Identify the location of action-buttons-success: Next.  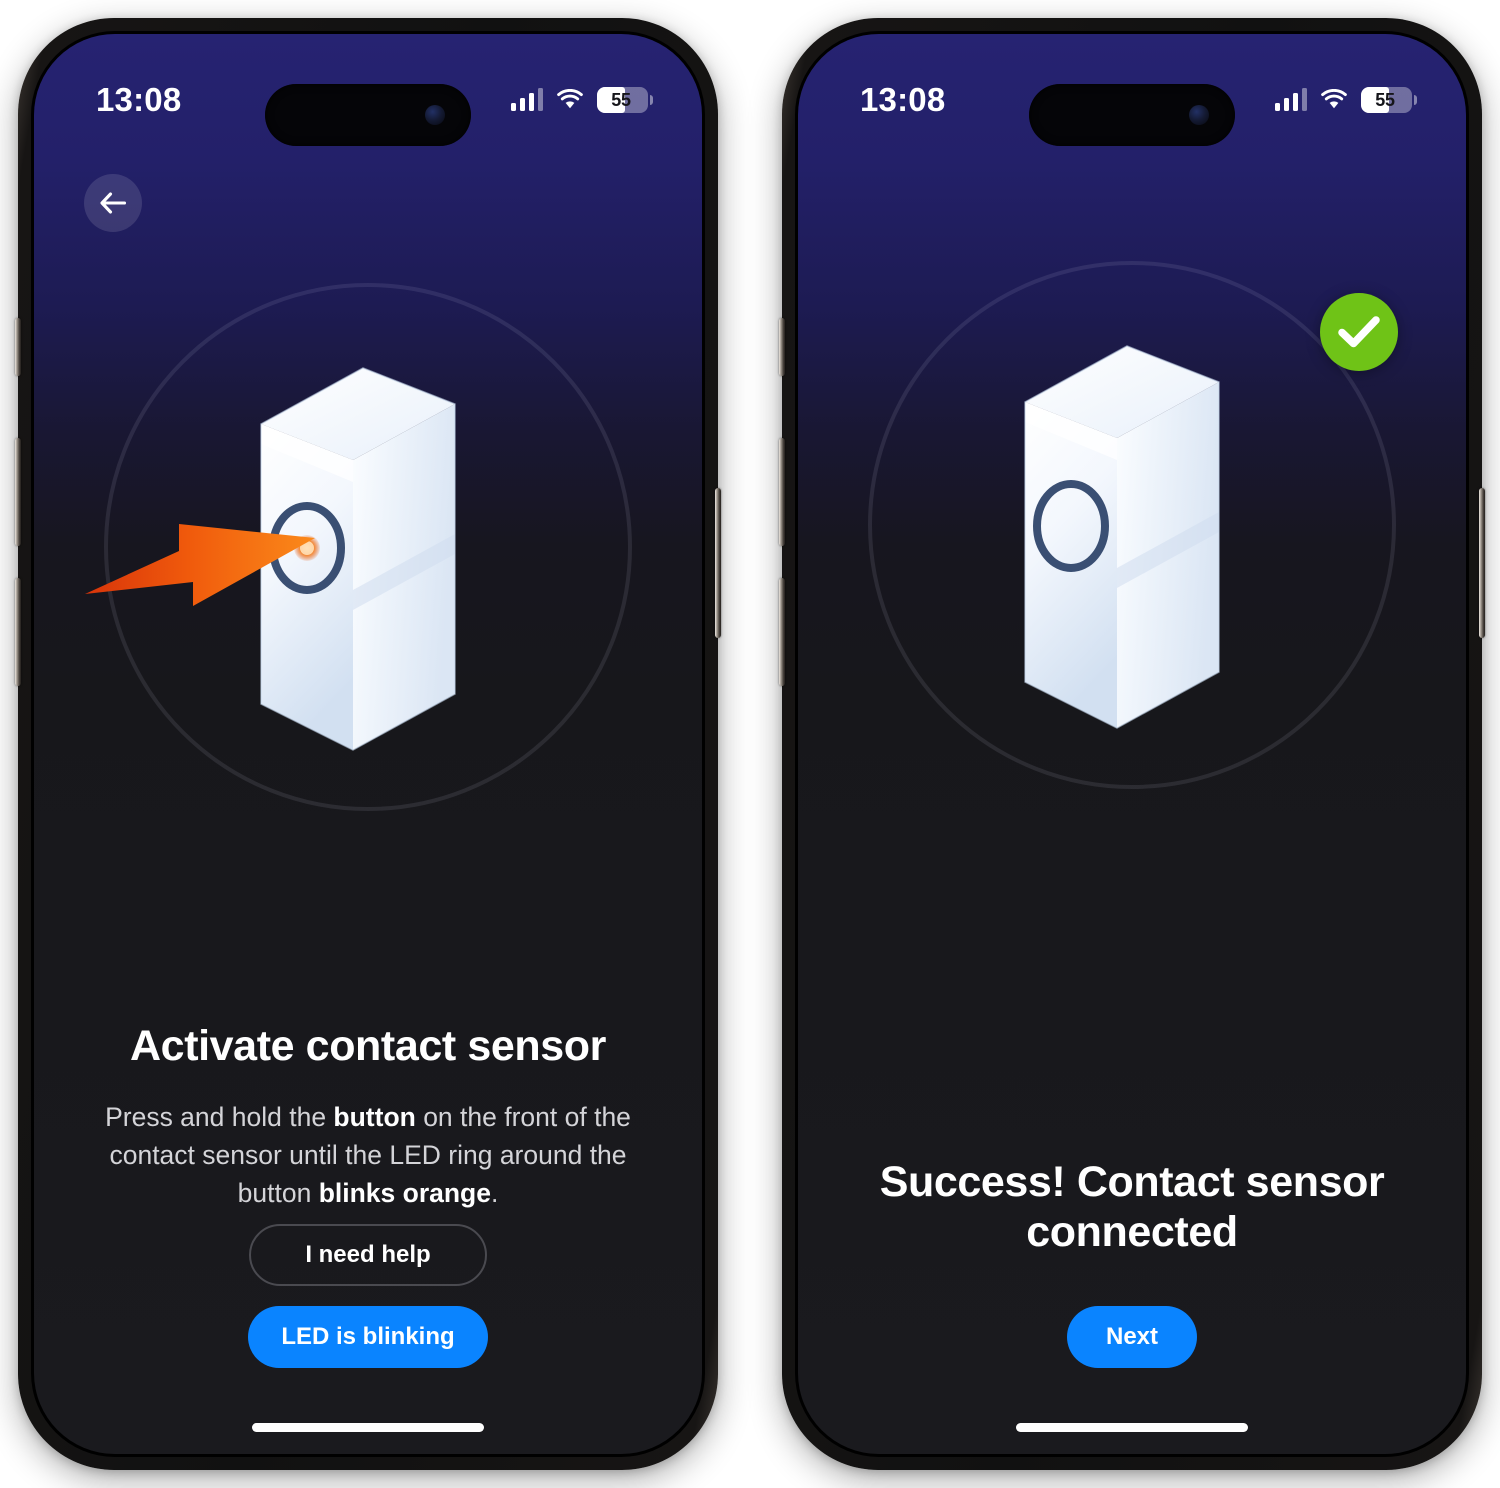
(1132, 1337).